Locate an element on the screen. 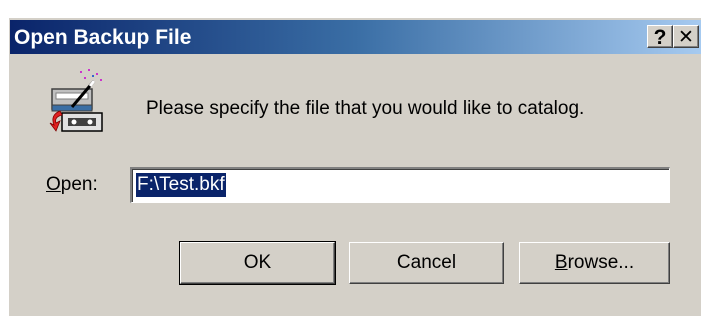 Image resolution: width=701 pixels, height=316 pixels. title-bar: Open Backup File ? ✕ is located at coordinates (355, 37).